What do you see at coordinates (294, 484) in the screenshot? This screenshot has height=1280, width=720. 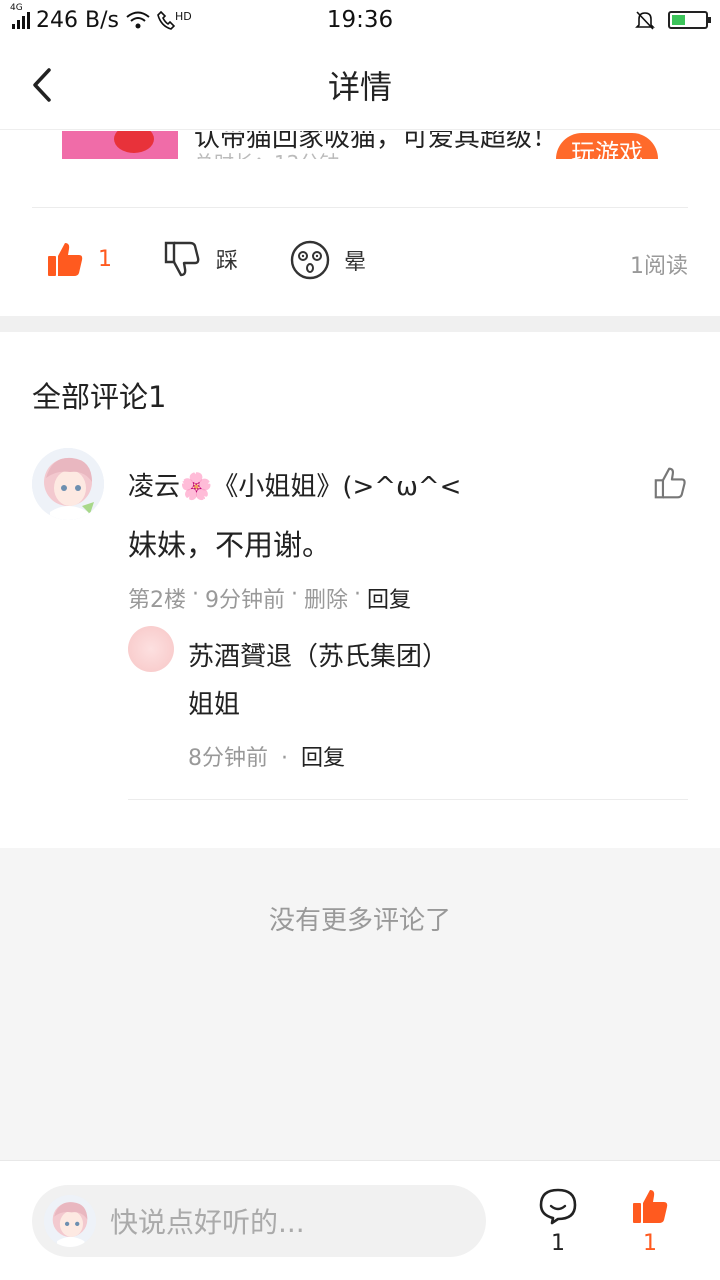 I see `comment-author: 凌云🌸《小姐姐》(>^ω^<` at bounding box center [294, 484].